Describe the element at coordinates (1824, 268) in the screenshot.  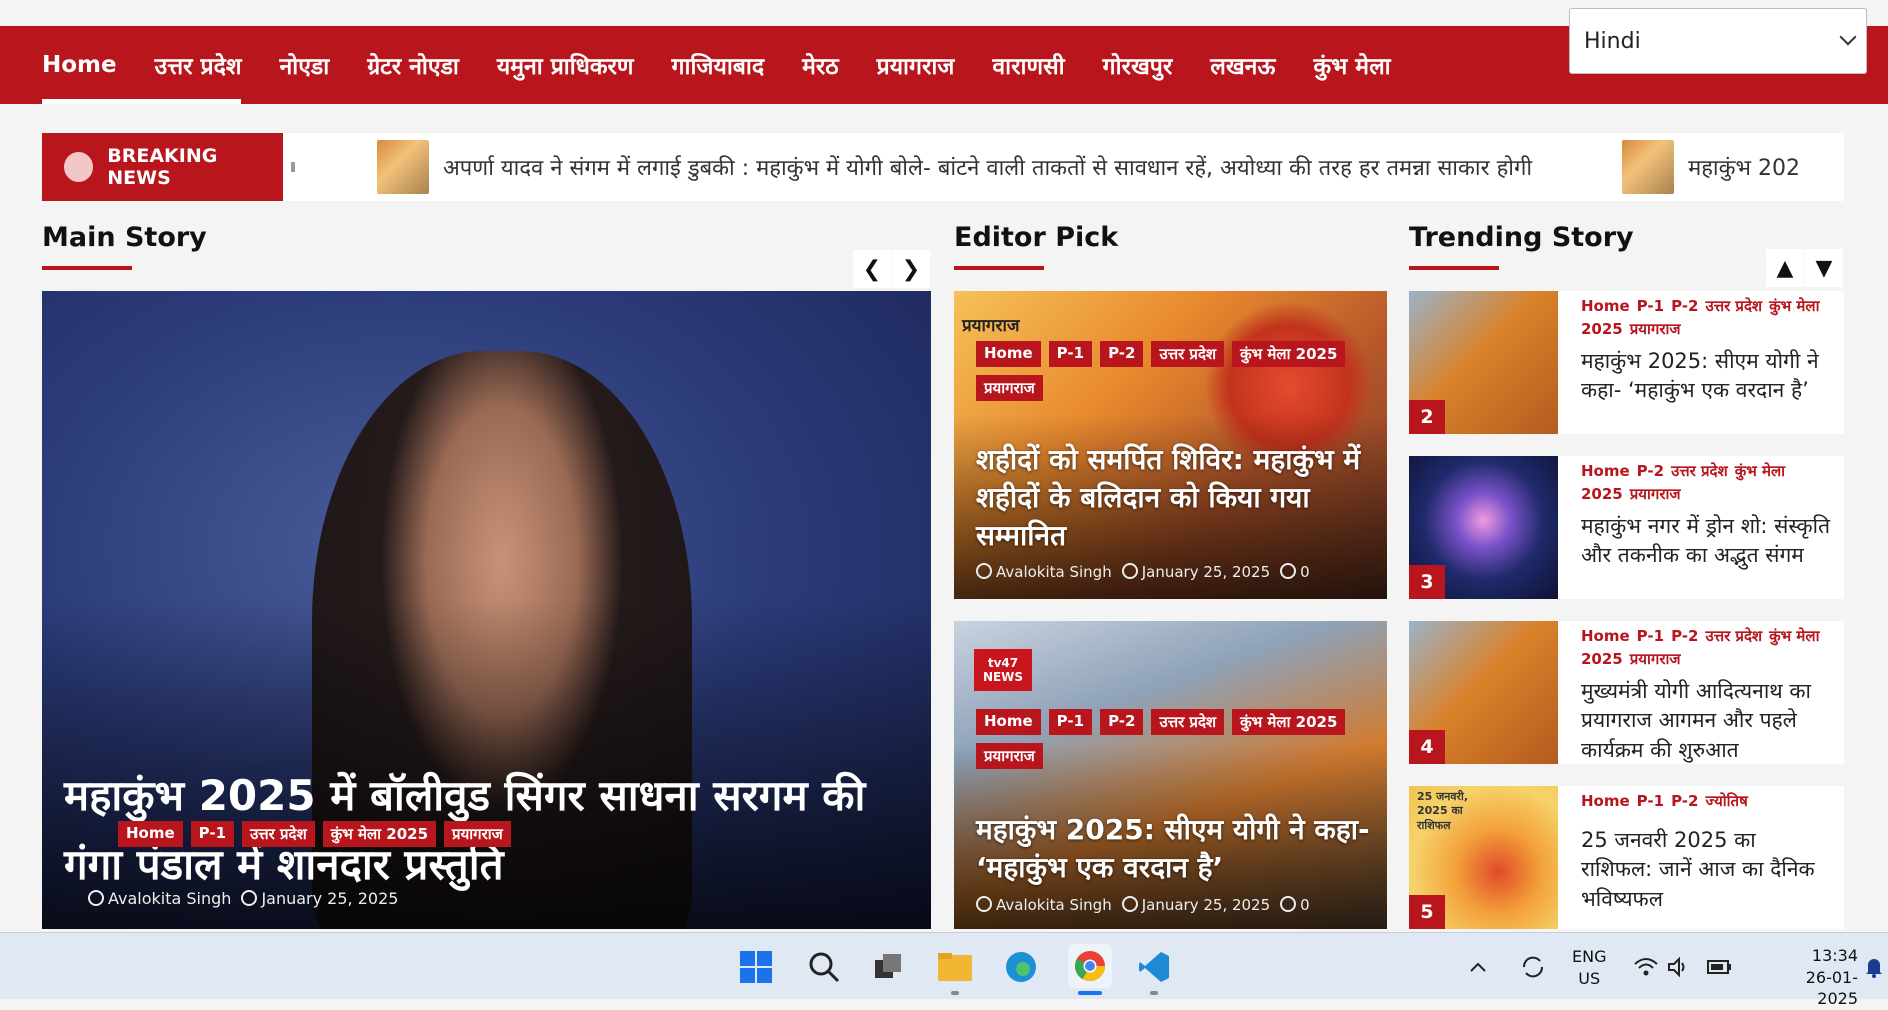
I see `scroll-down-button: ▼` at that location.